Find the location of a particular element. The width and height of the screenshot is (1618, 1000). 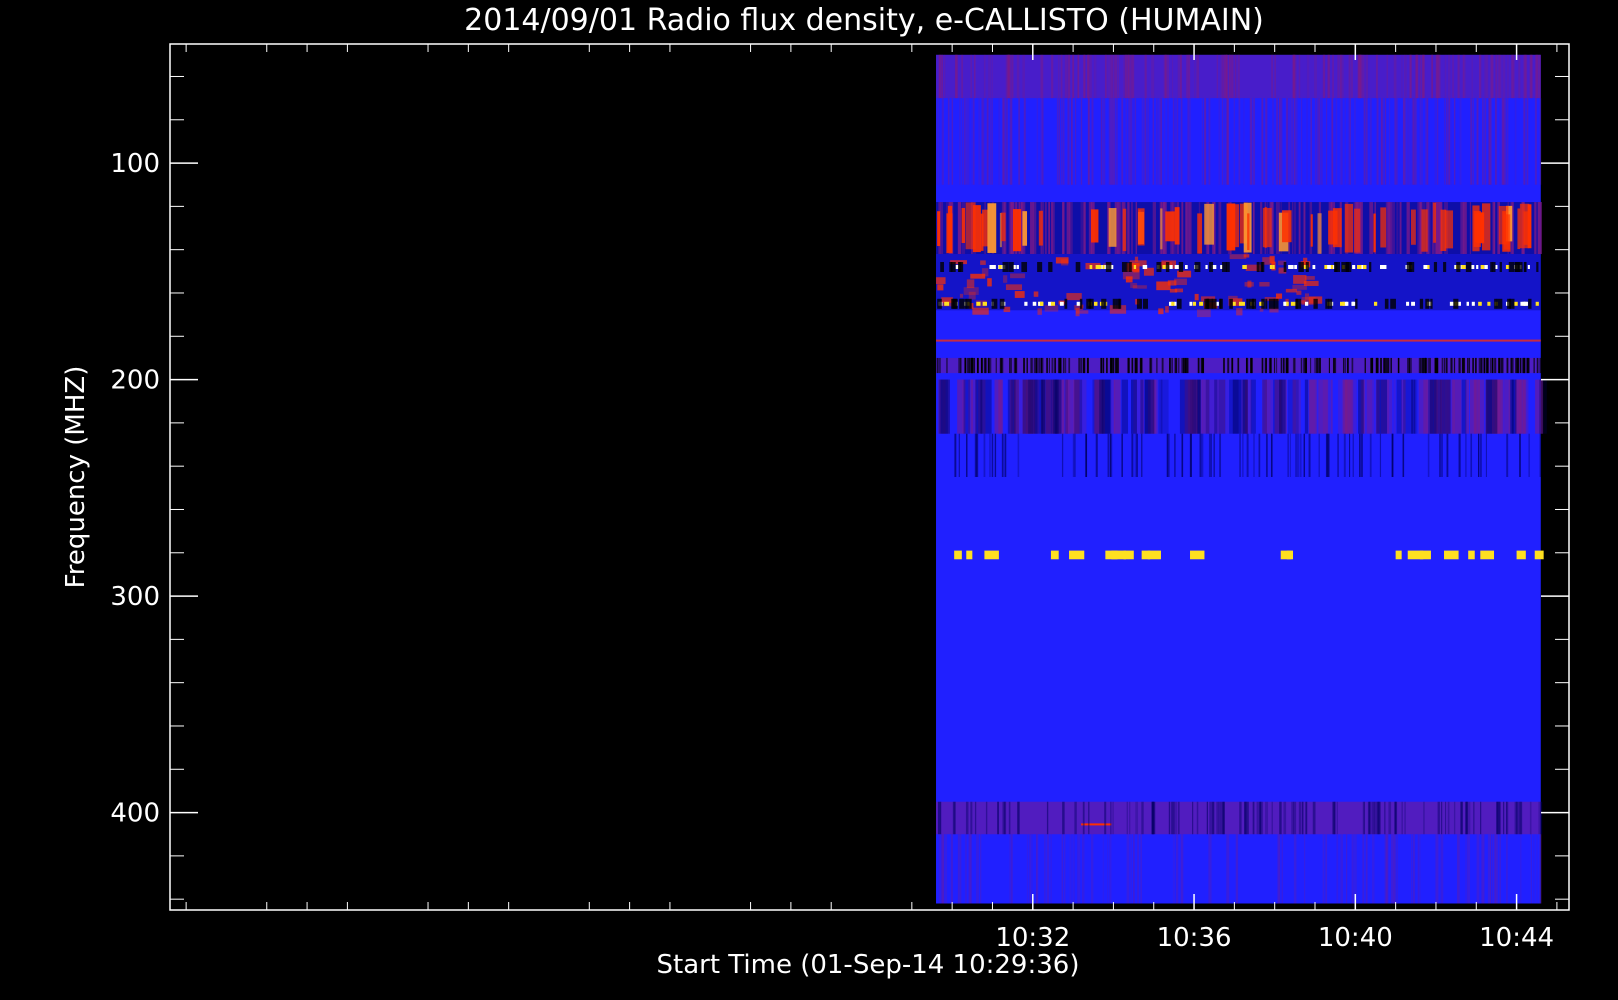

band-purple is located at coordinates (1238, 818).